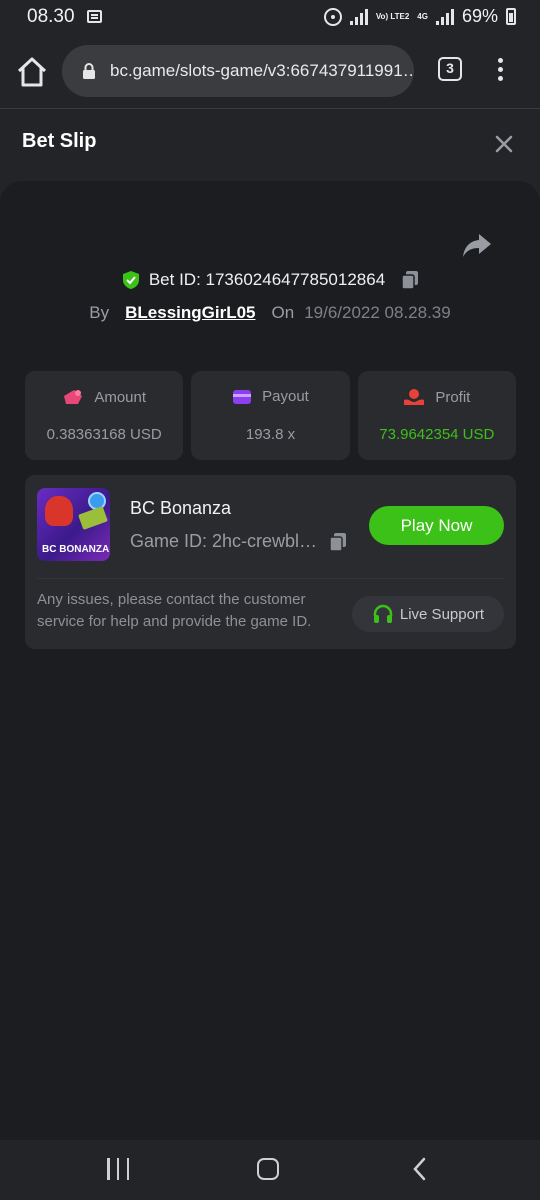 This screenshot has height=1200, width=540. I want to click on browser-toolbar: bc.game/slots-game/v3:667437911991… 3, so click(270, 71).